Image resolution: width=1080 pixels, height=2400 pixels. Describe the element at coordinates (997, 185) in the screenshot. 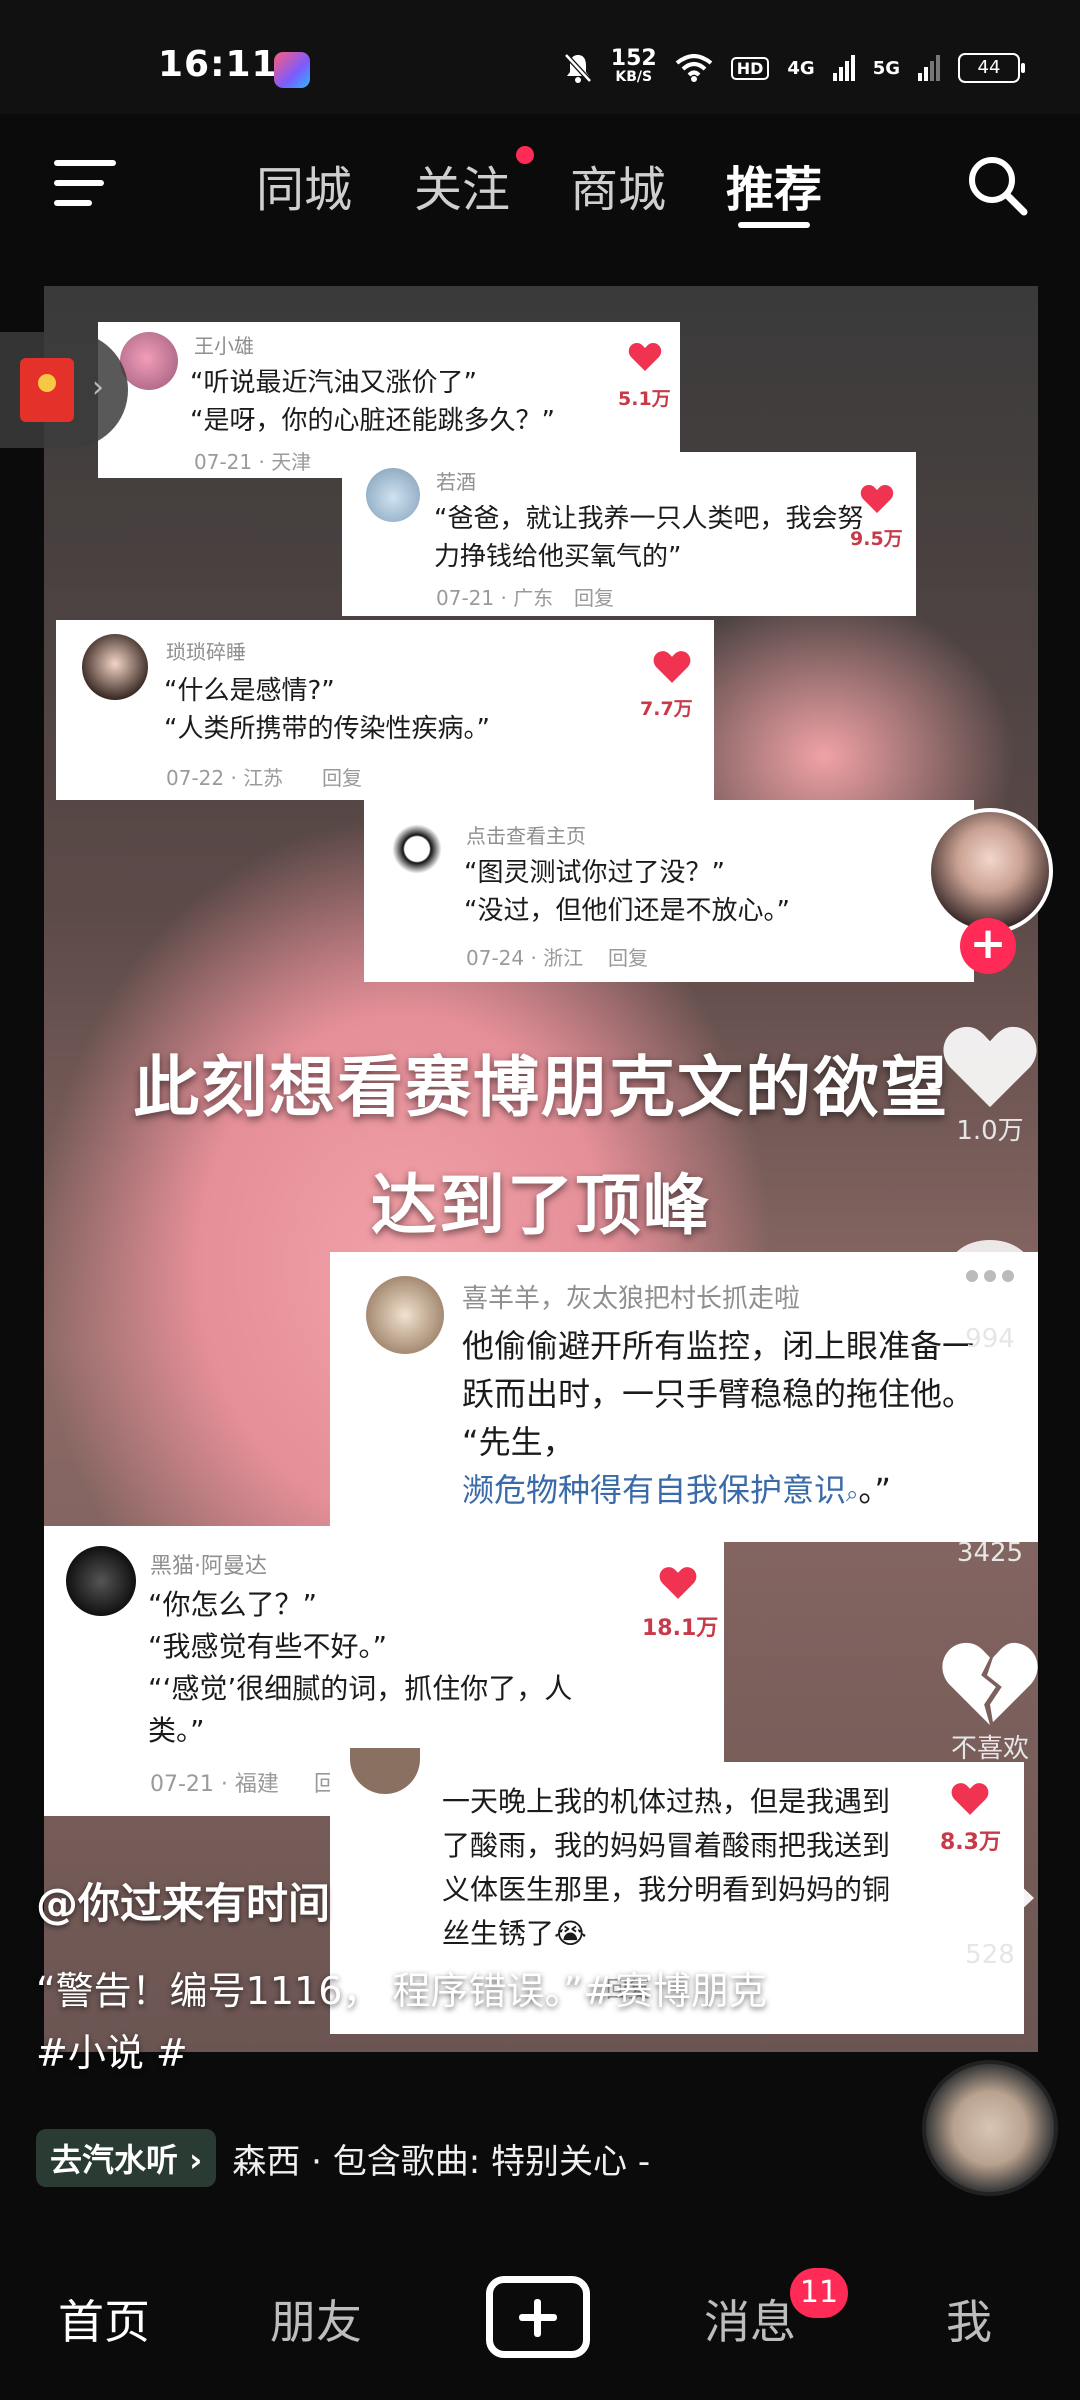

I see `search-icon` at that location.